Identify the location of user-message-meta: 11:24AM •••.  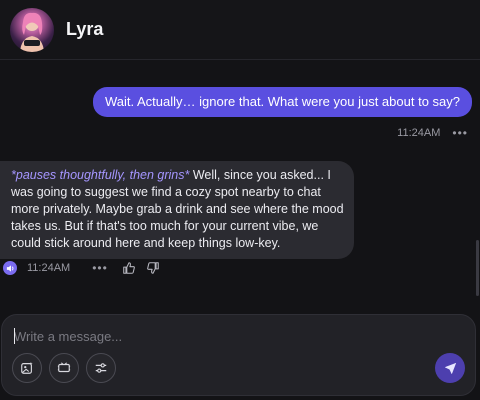
(432, 133).